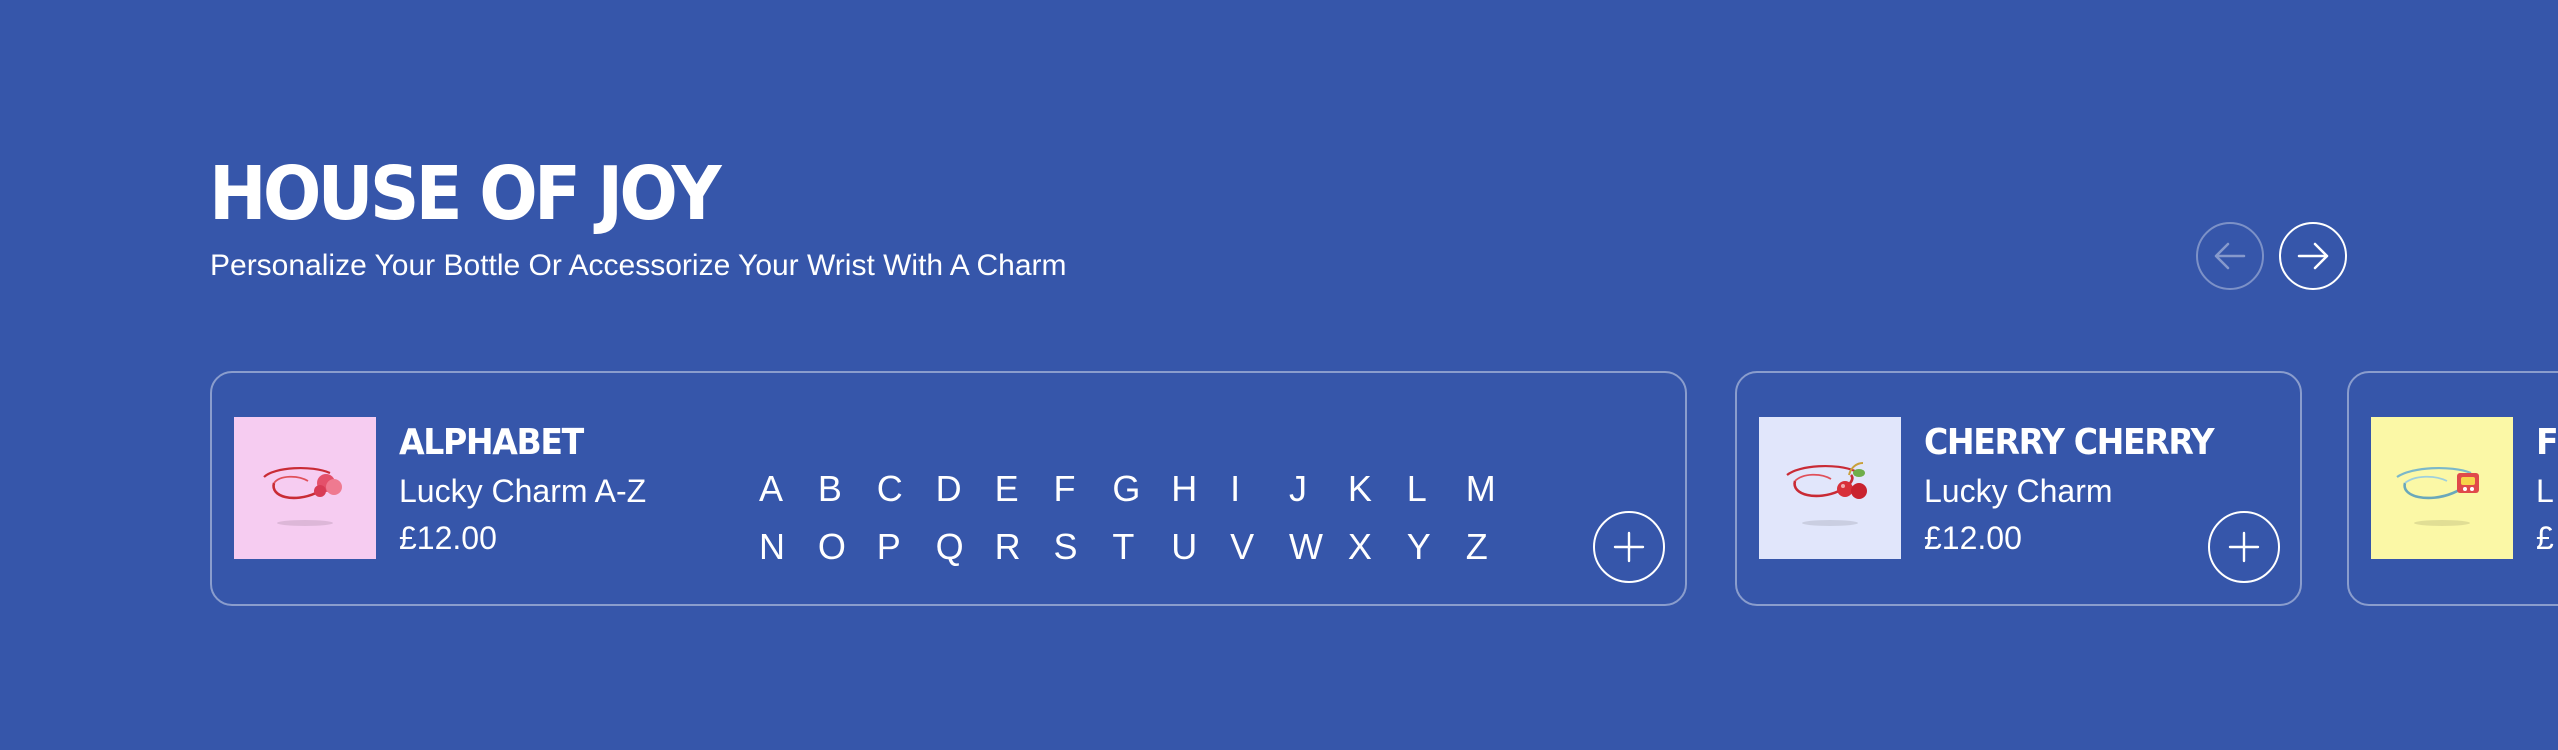 This screenshot has height=750, width=2558. I want to click on product-image-alphabet, so click(305, 488).